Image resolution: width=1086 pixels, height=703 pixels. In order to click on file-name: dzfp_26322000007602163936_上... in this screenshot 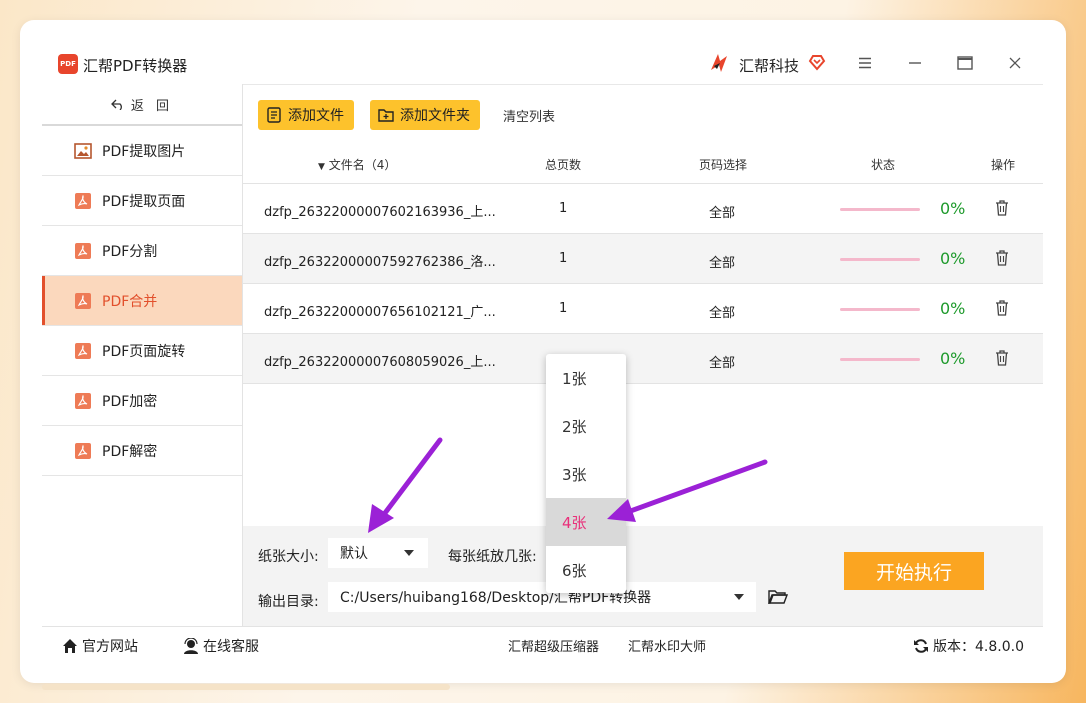, I will do `click(380, 212)`.